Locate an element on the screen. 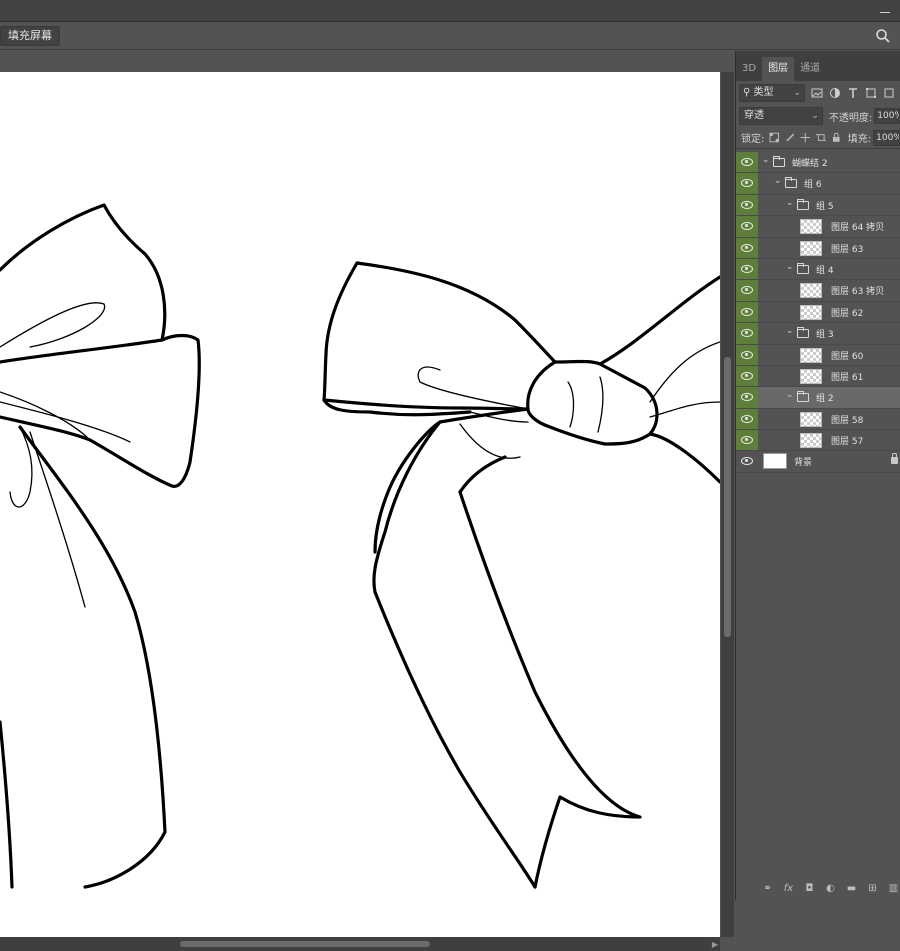 The height and width of the screenshot is (951, 900). layer-row: 图层 58 is located at coordinates (818, 419).